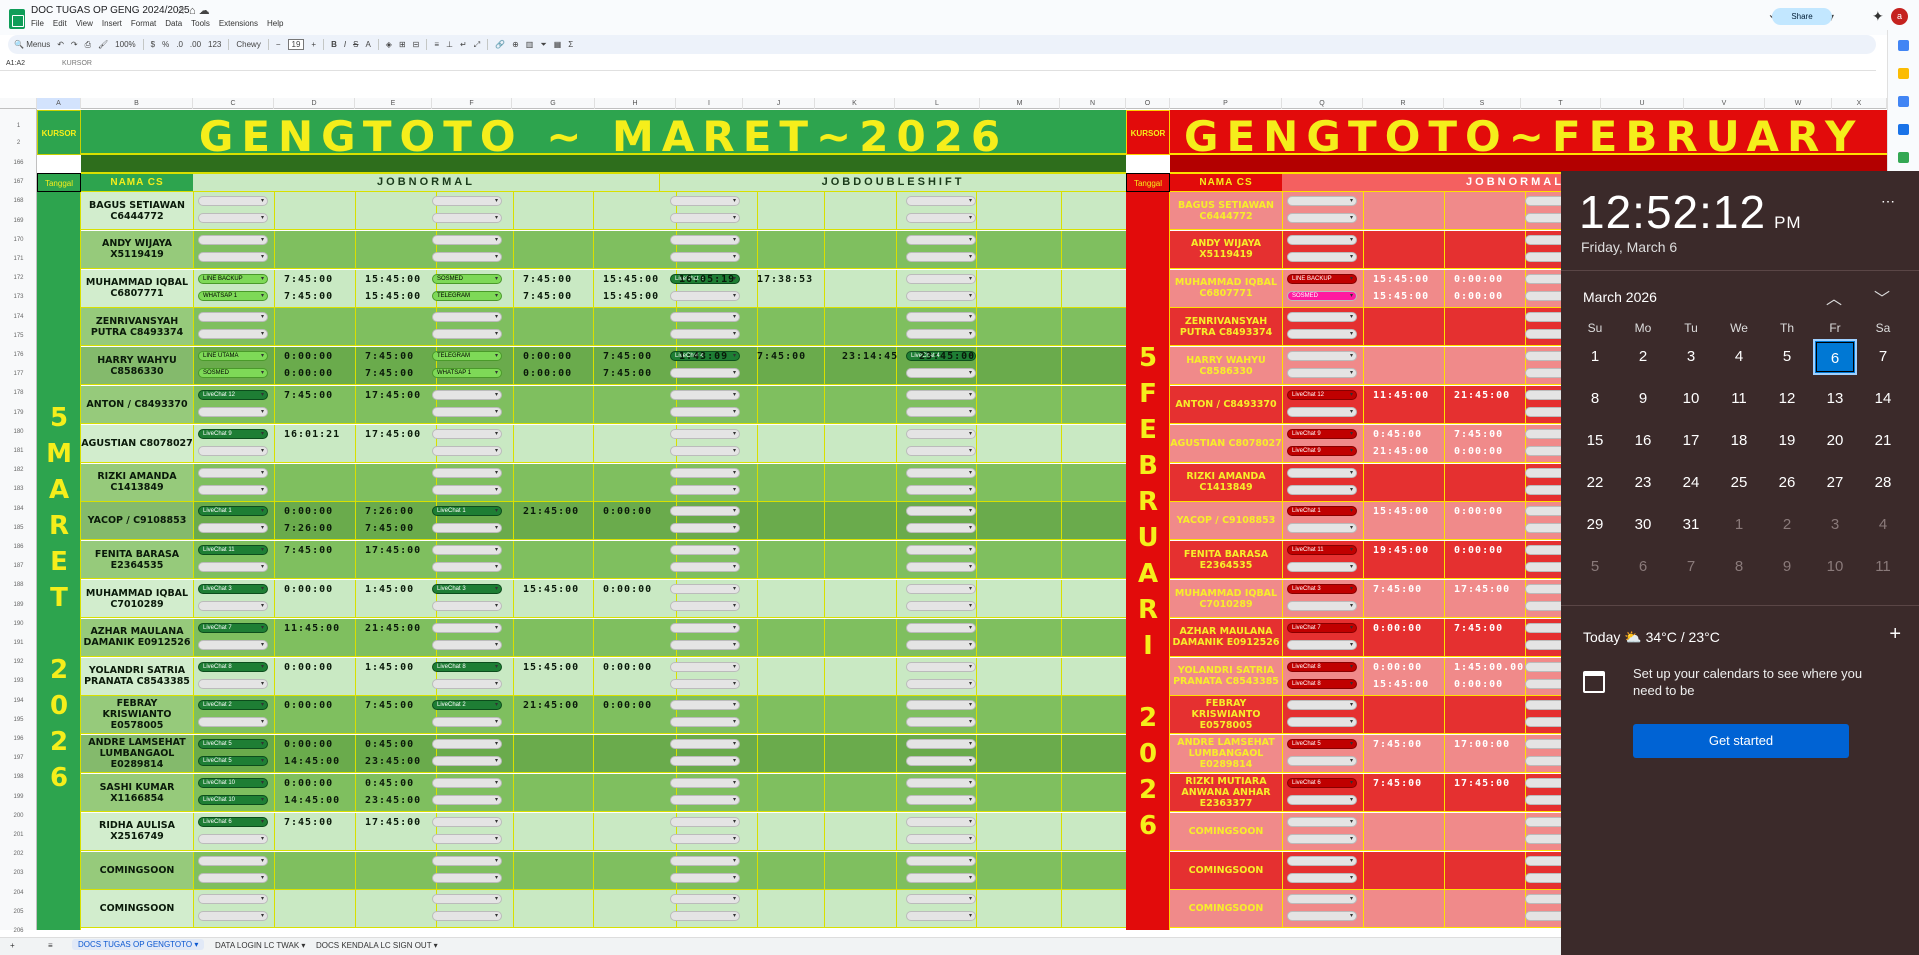 This screenshot has height=955, width=1919. I want to click on full-date: Friday, March 6, so click(1629, 247).